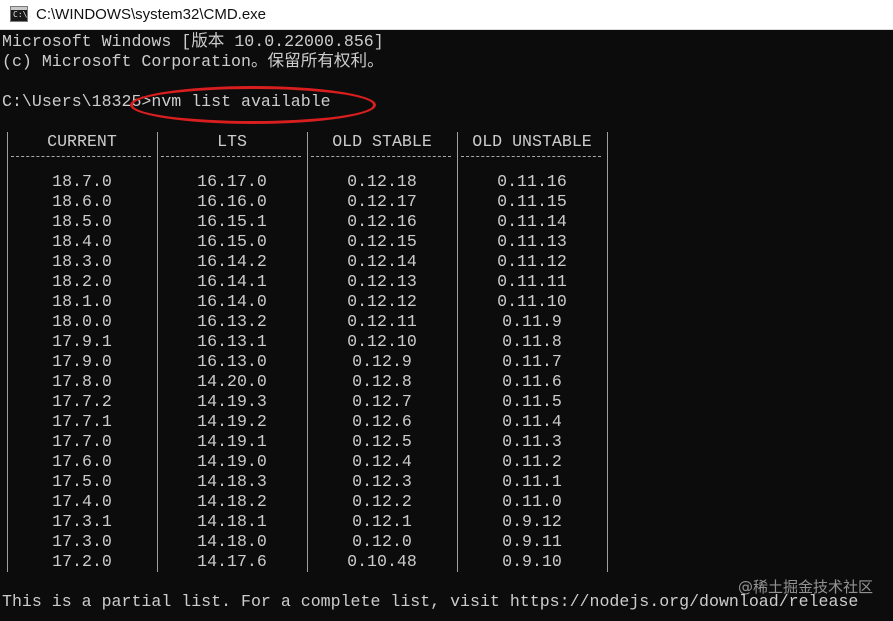 This screenshot has height=621, width=893. Describe the element at coordinates (382, 141) in the screenshot. I see `column-header: OLD STABLE` at that location.